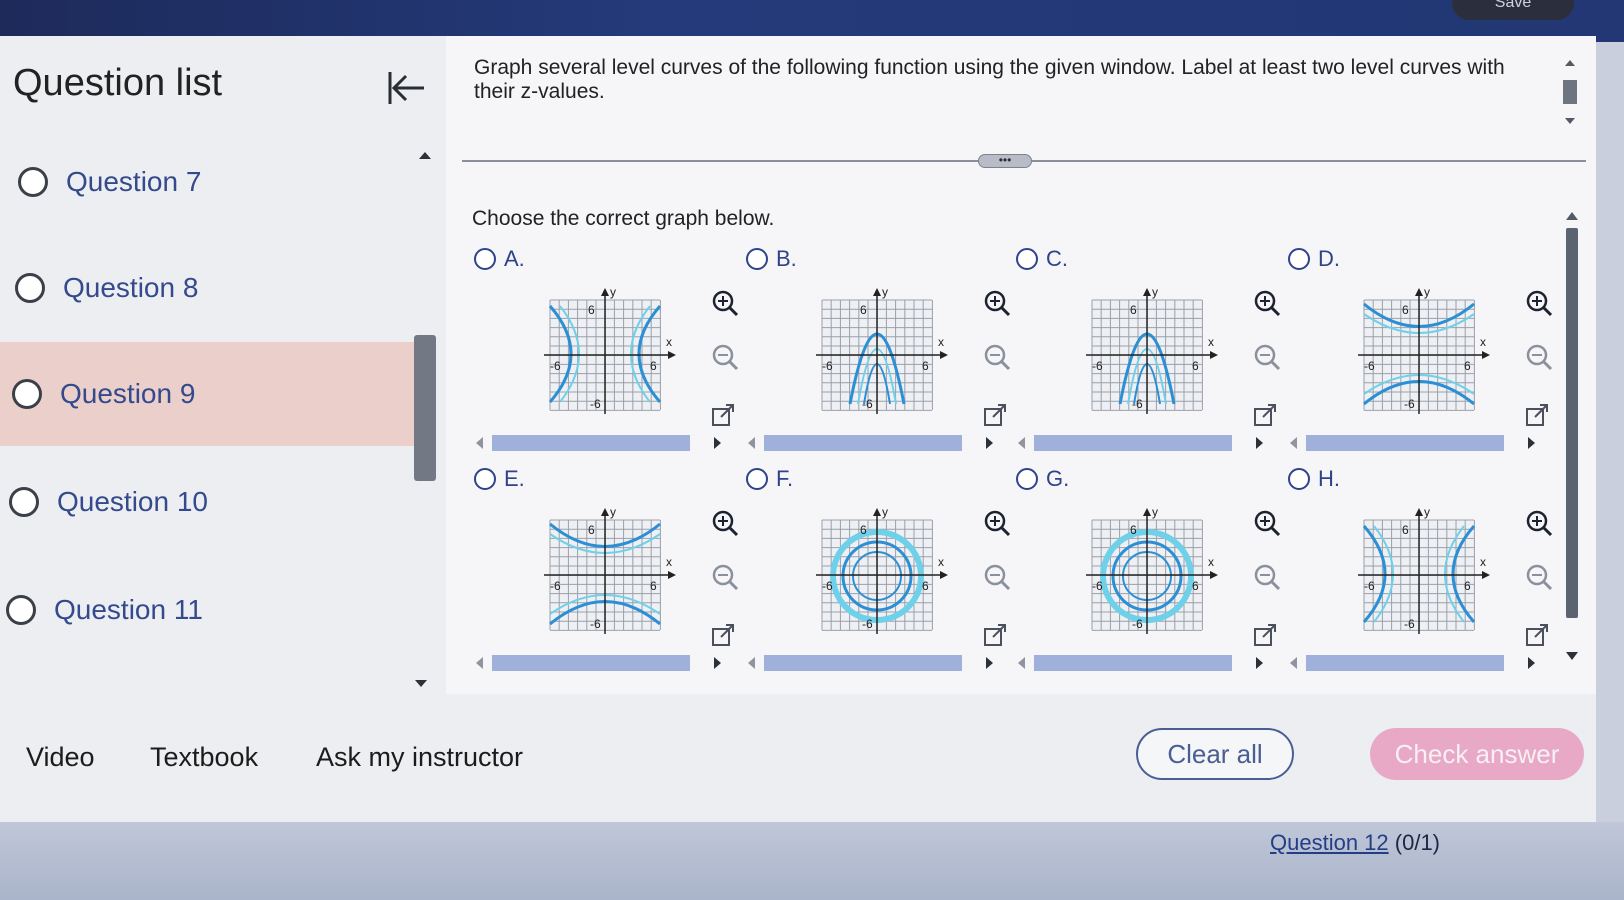 The height and width of the screenshot is (900, 1624). What do you see at coordinates (1314, 479) in the screenshot?
I see `option-h: H.` at bounding box center [1314, 479].